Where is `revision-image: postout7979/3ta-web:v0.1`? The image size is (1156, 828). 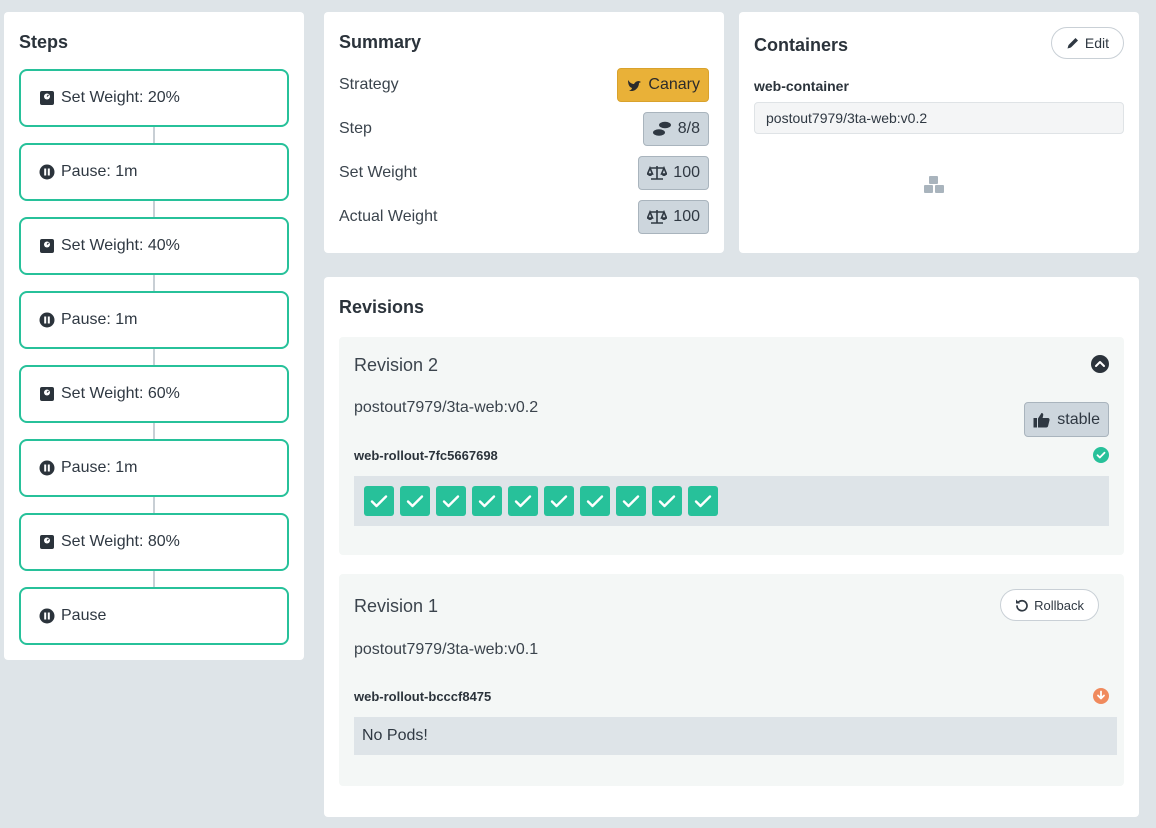 revision-image: postout7979/3ta-web:v0.1 is located at coordinates (446, 649).